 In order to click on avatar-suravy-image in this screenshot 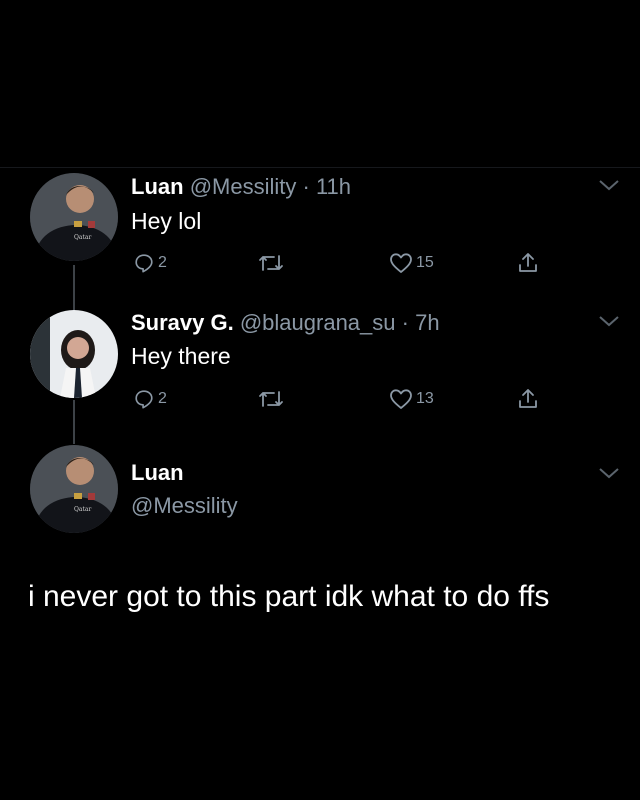, I will do `click(74, 354)`.